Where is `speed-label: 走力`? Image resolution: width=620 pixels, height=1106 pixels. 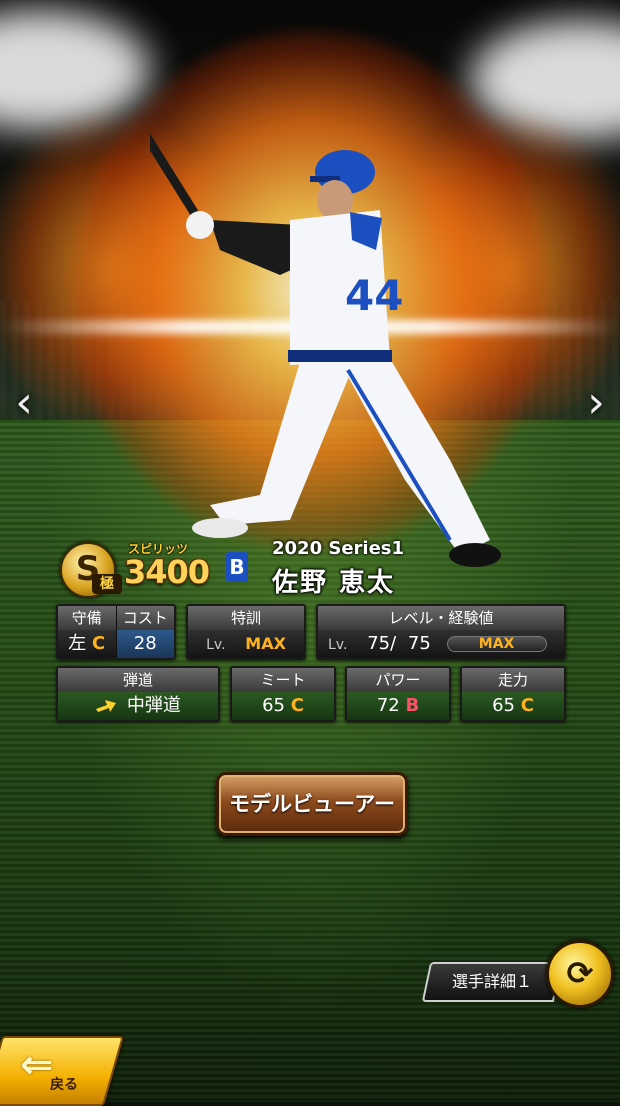 speed-label: 走力 is located at coordinates (513, 680).